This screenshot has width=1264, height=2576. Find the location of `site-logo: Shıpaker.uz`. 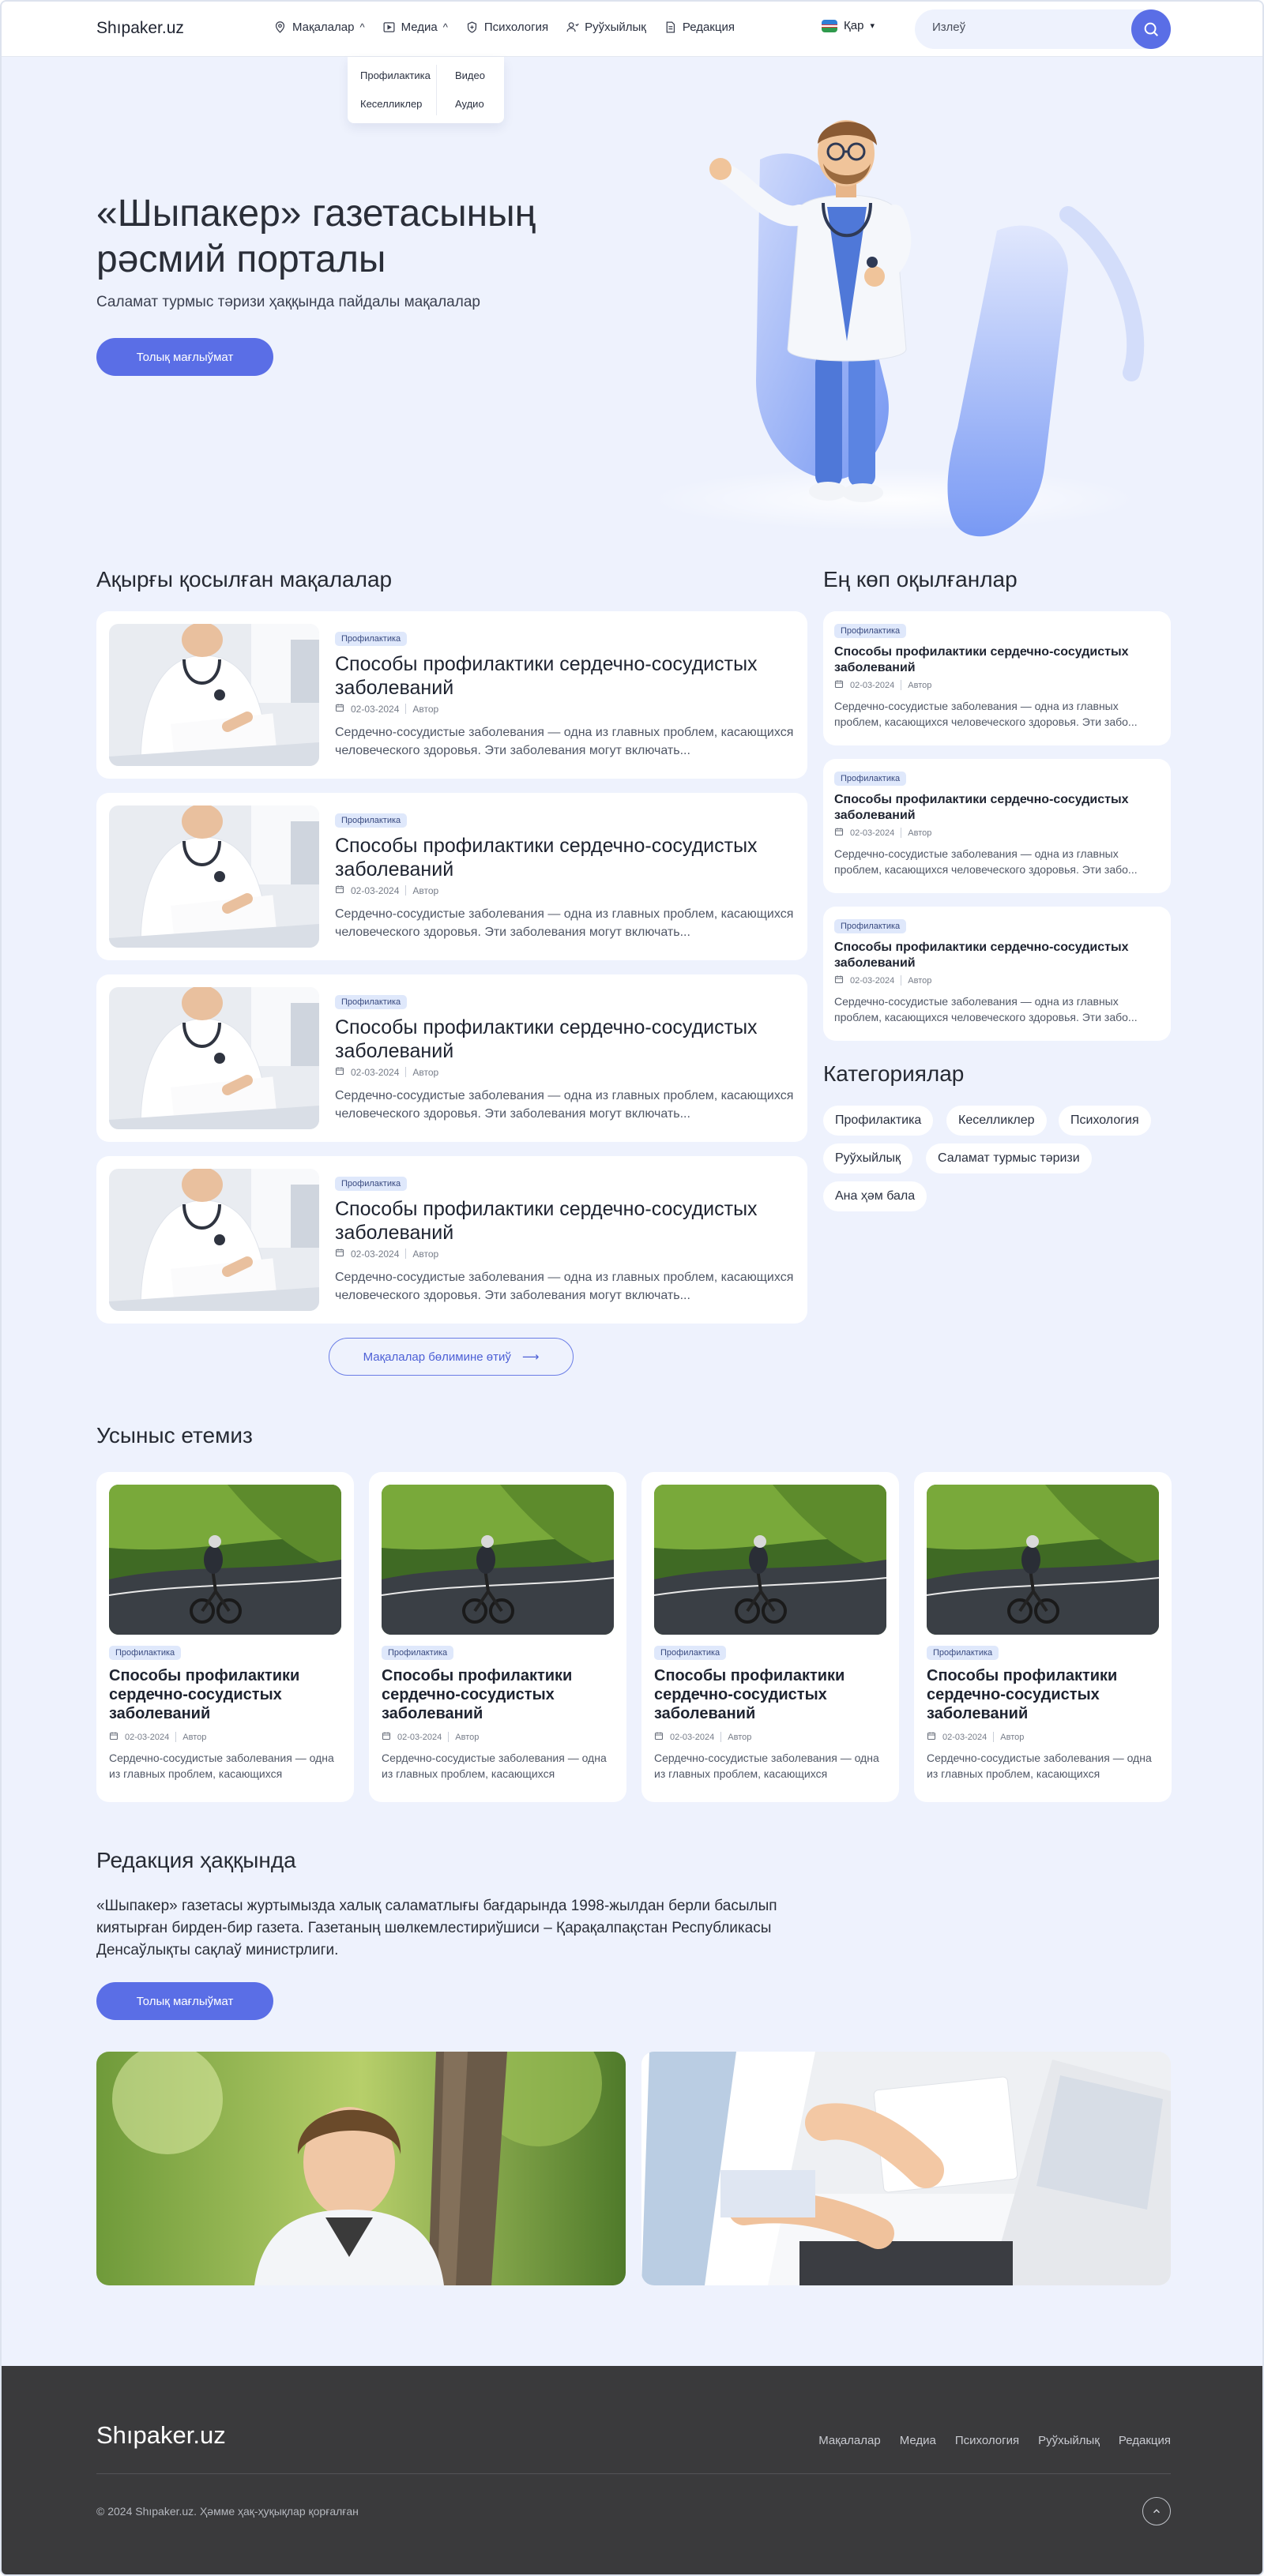

site-logo: Shıpaker.uz is located at coordinates (140, 28).